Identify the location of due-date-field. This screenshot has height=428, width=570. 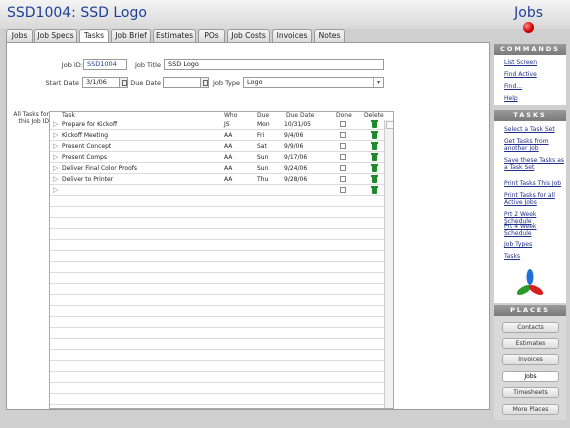
(182, 82).